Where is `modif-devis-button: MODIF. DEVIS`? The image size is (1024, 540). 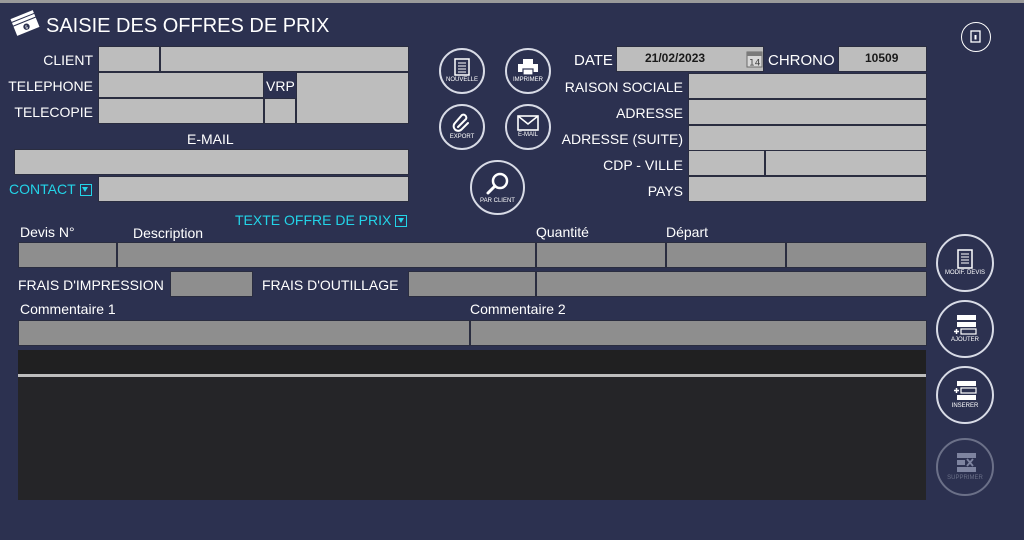
modif-devis-button: MODIF. DEVIS is located at coordinates (965, 263).